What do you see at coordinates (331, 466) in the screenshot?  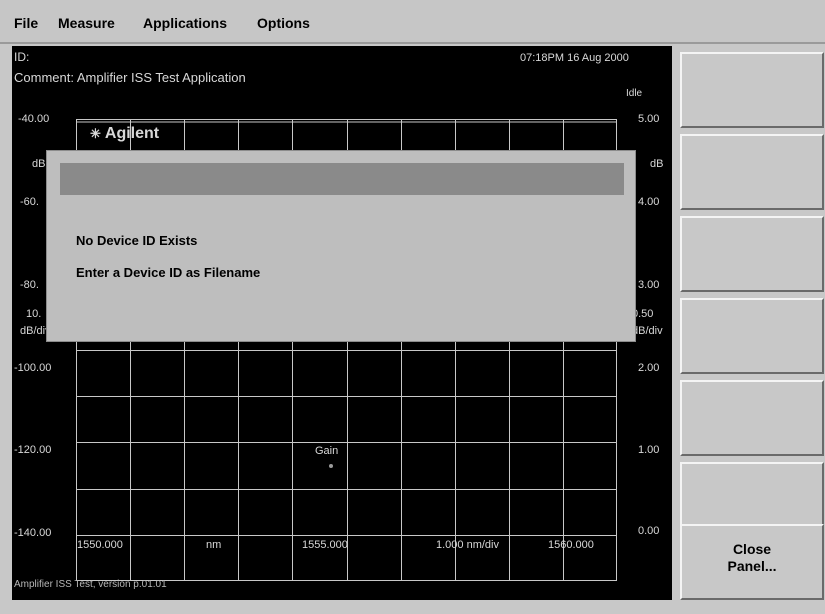 I see `gain-marker` at bounding box center [331, 466].